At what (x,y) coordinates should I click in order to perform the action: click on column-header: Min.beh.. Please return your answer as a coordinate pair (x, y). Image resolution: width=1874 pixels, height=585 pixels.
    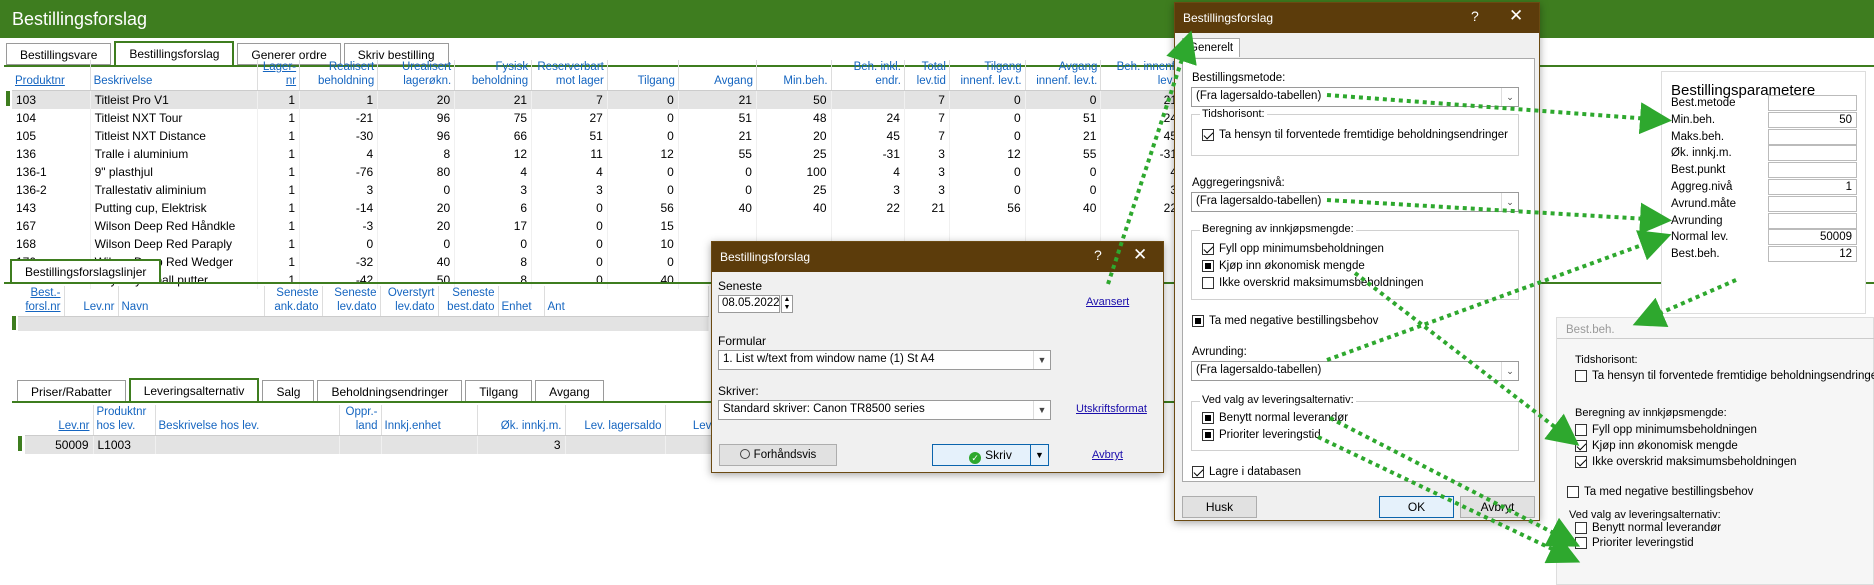
    Looking at the image, I should click on (794, 75).